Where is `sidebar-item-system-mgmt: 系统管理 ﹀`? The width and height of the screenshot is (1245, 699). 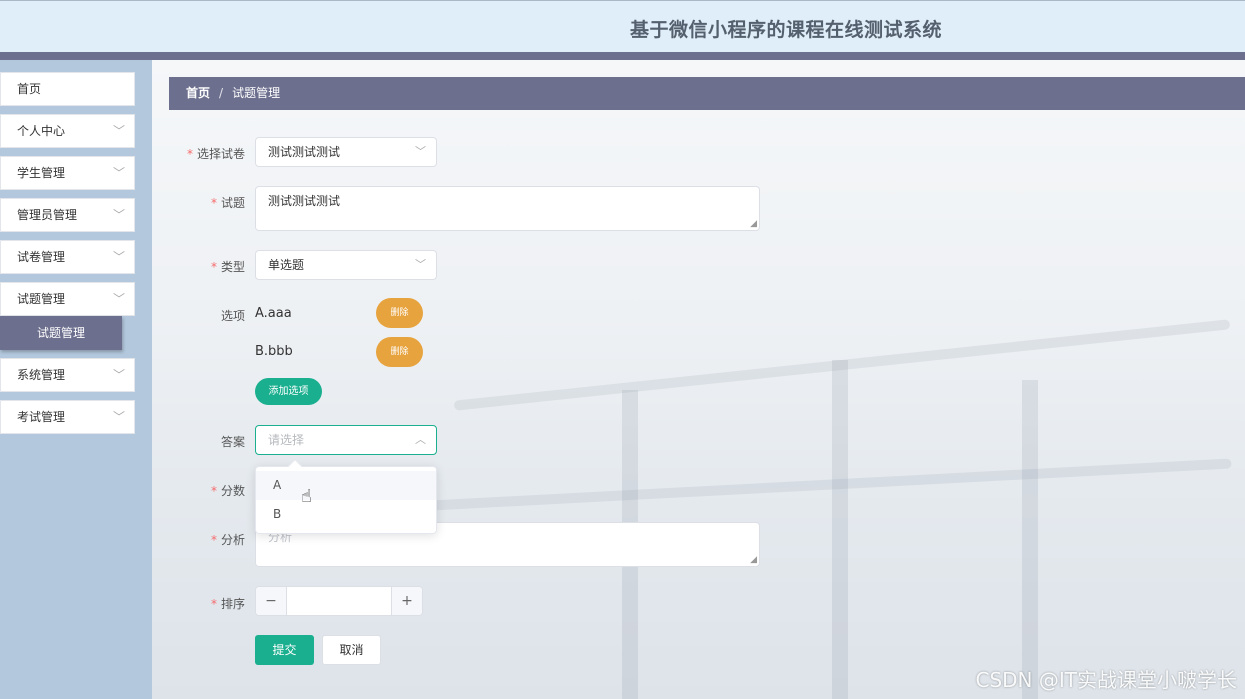 sidebar-item-system-mgmt: 系统管理 ﹀ is located at coordinates (67, 375).